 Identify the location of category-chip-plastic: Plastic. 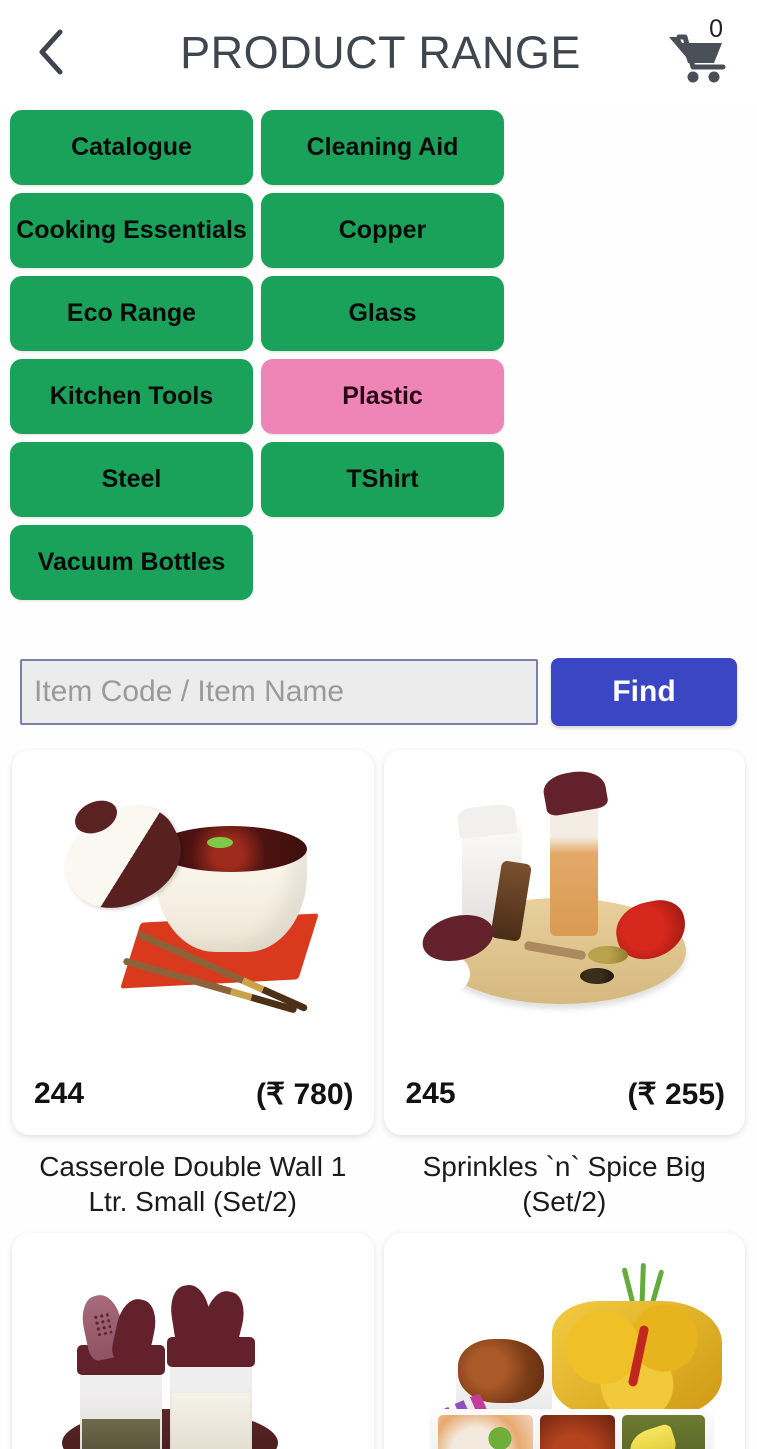
(382, 396).